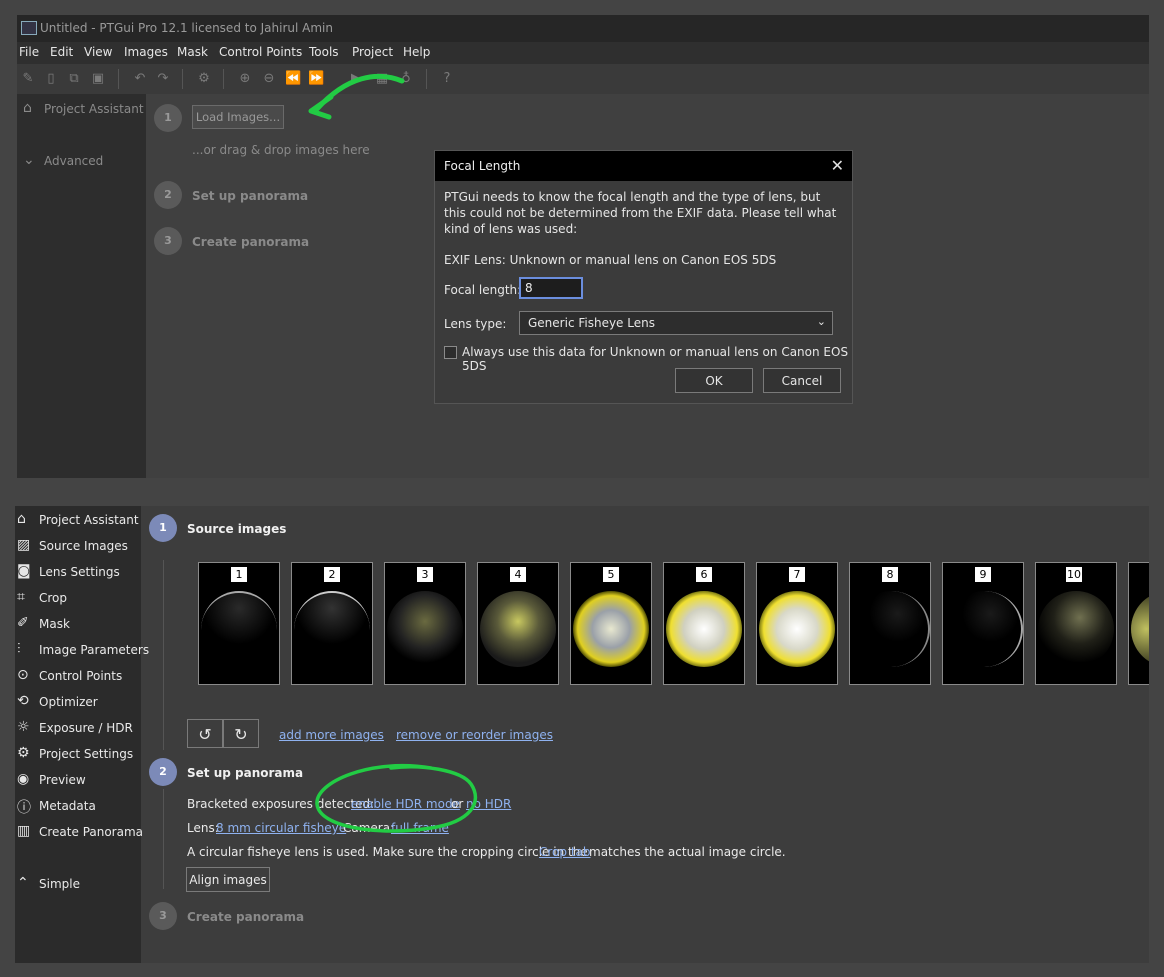 This screenshot has width=1164, height=977. I want to click on redo-icon: ↷, so click(163, 79).